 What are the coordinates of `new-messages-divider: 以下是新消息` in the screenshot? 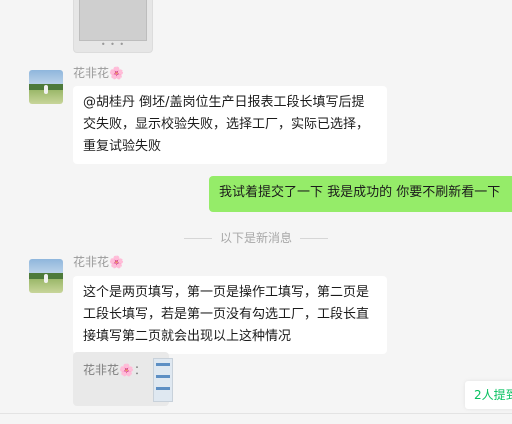 It's located at (256, 237).